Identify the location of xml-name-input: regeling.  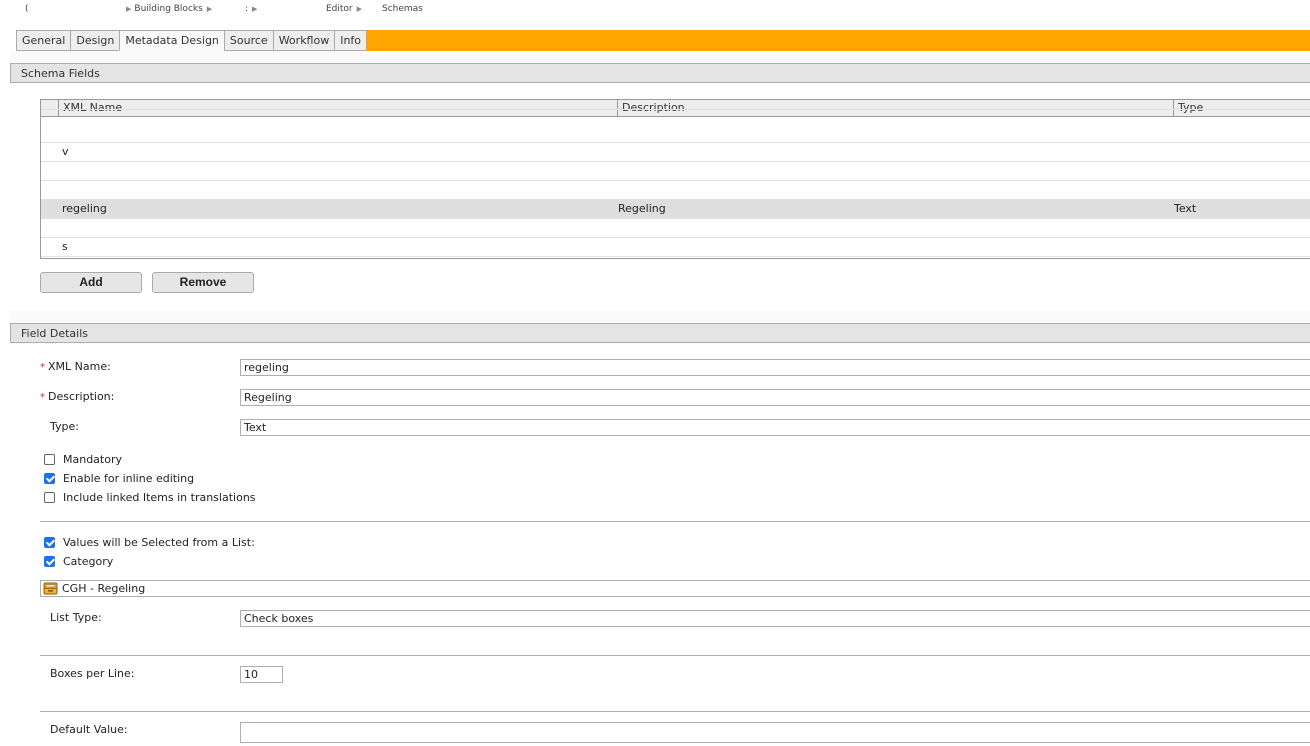
(775, 367).